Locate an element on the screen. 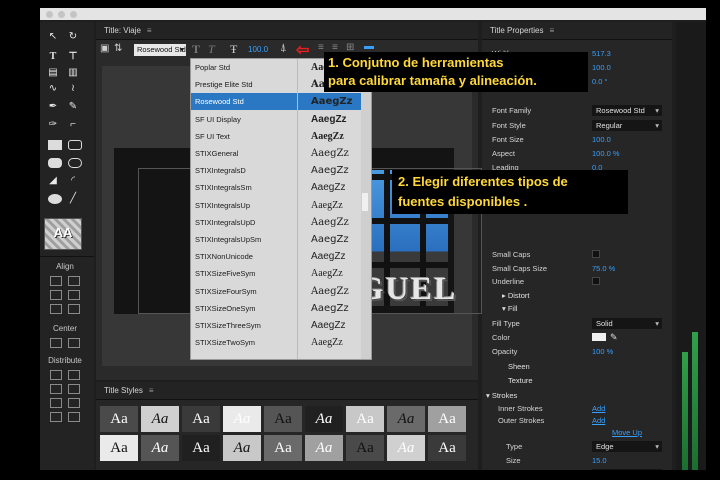 This screenshot has height=480, width=720. distribute-left-icon is located at coordinates (56, 375).